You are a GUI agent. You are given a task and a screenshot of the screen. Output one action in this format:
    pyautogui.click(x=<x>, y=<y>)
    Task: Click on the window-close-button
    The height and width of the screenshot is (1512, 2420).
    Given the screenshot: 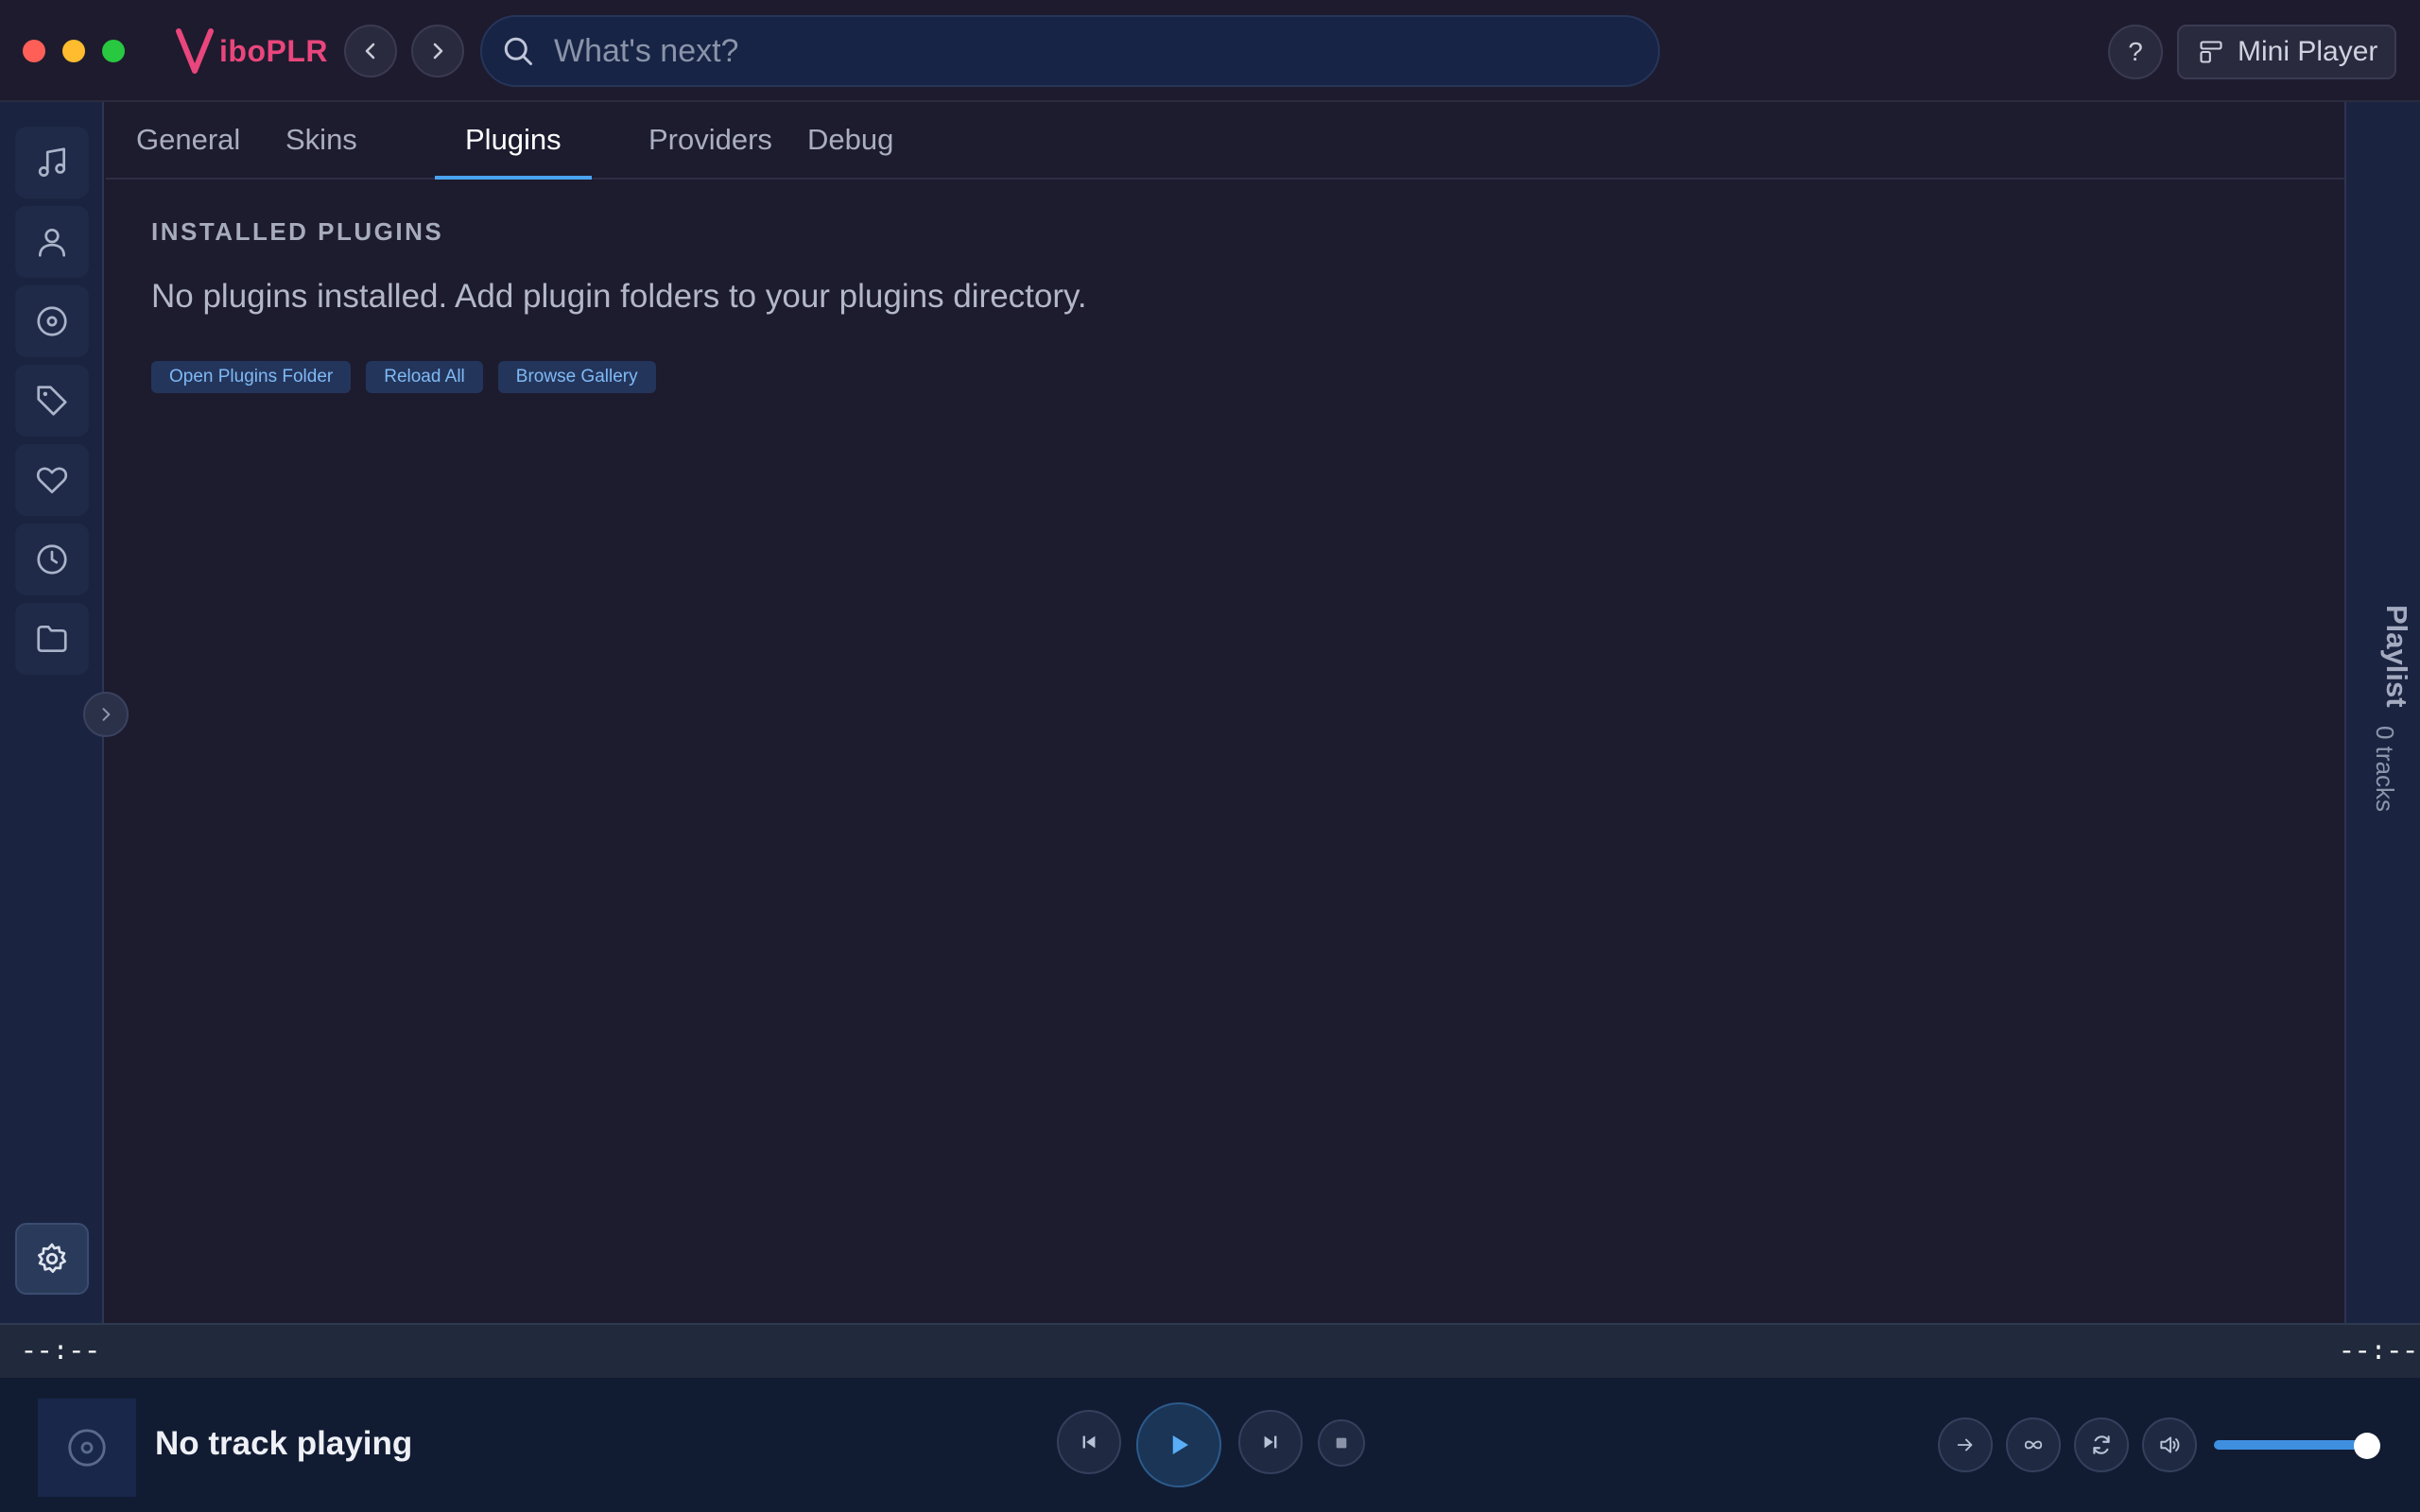 What is the action you would take?
    pyautogui.click(x=34, y=51)
    